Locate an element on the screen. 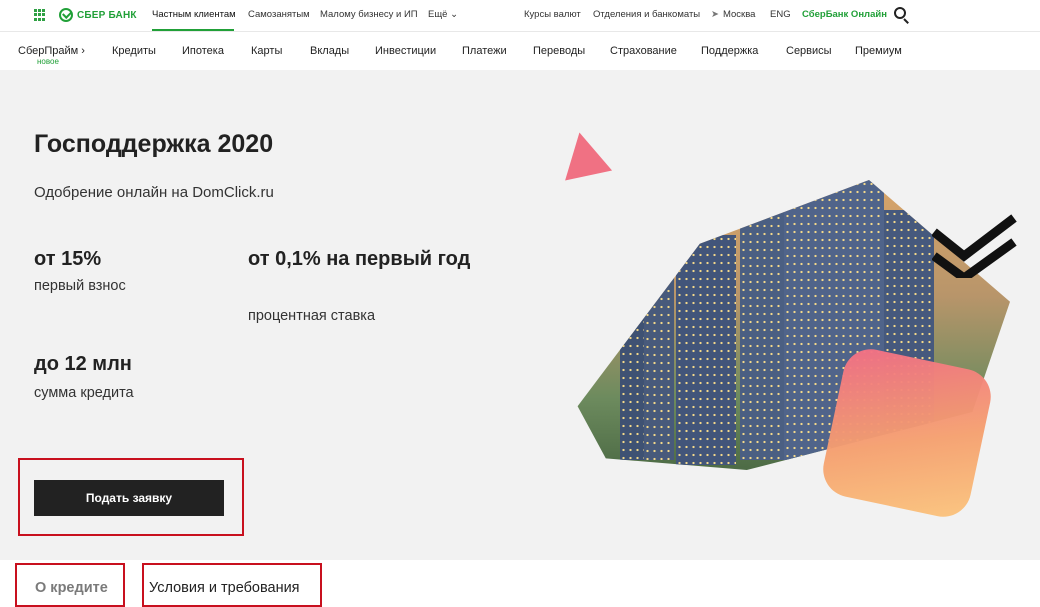 This screenshot has height=607, width=1040. link-exchange-rates: Курсы валют is located at coordinates (552, 14).